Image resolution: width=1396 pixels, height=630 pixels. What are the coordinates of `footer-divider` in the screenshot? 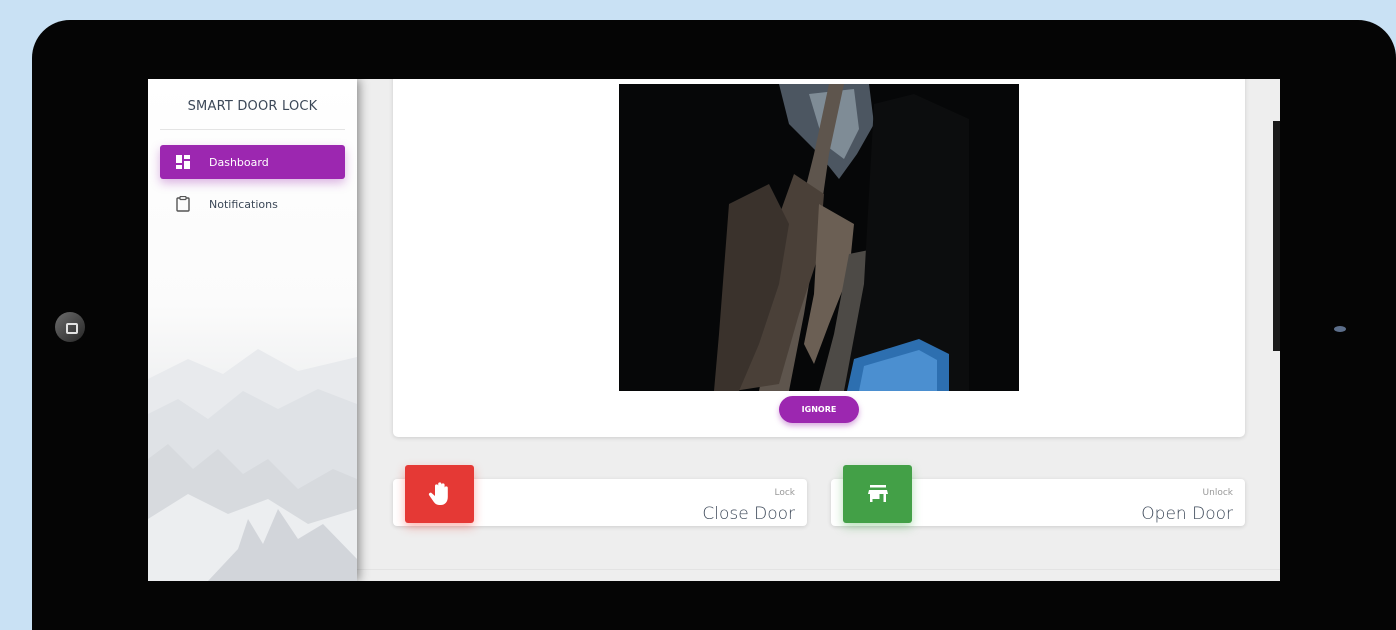 It's located at (818, 569).